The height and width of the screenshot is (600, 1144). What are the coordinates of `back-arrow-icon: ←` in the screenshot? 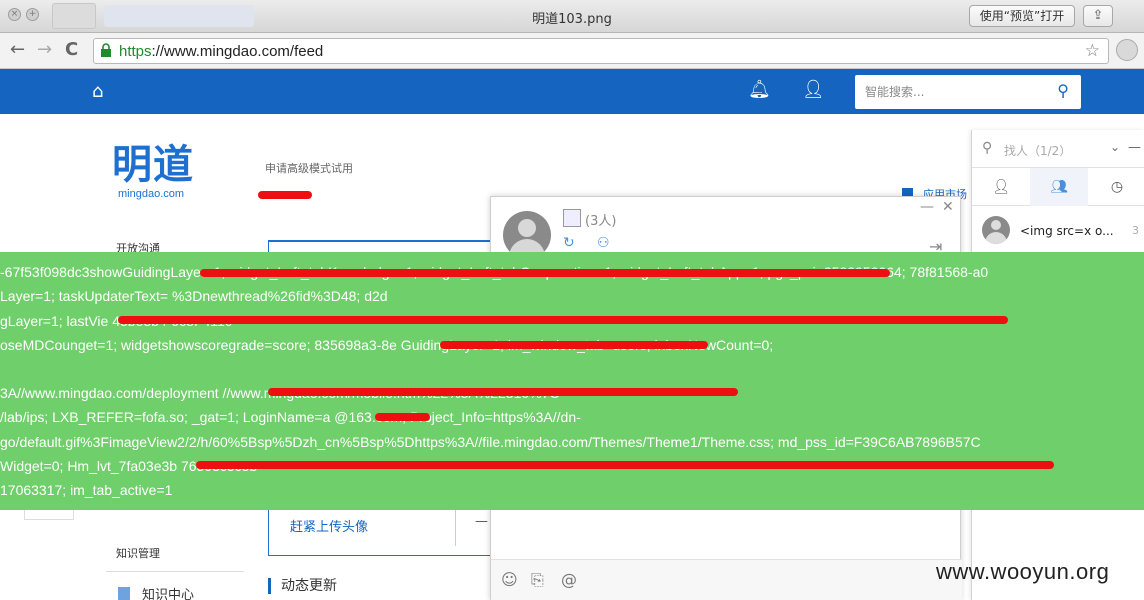 It's located at (17, 49).